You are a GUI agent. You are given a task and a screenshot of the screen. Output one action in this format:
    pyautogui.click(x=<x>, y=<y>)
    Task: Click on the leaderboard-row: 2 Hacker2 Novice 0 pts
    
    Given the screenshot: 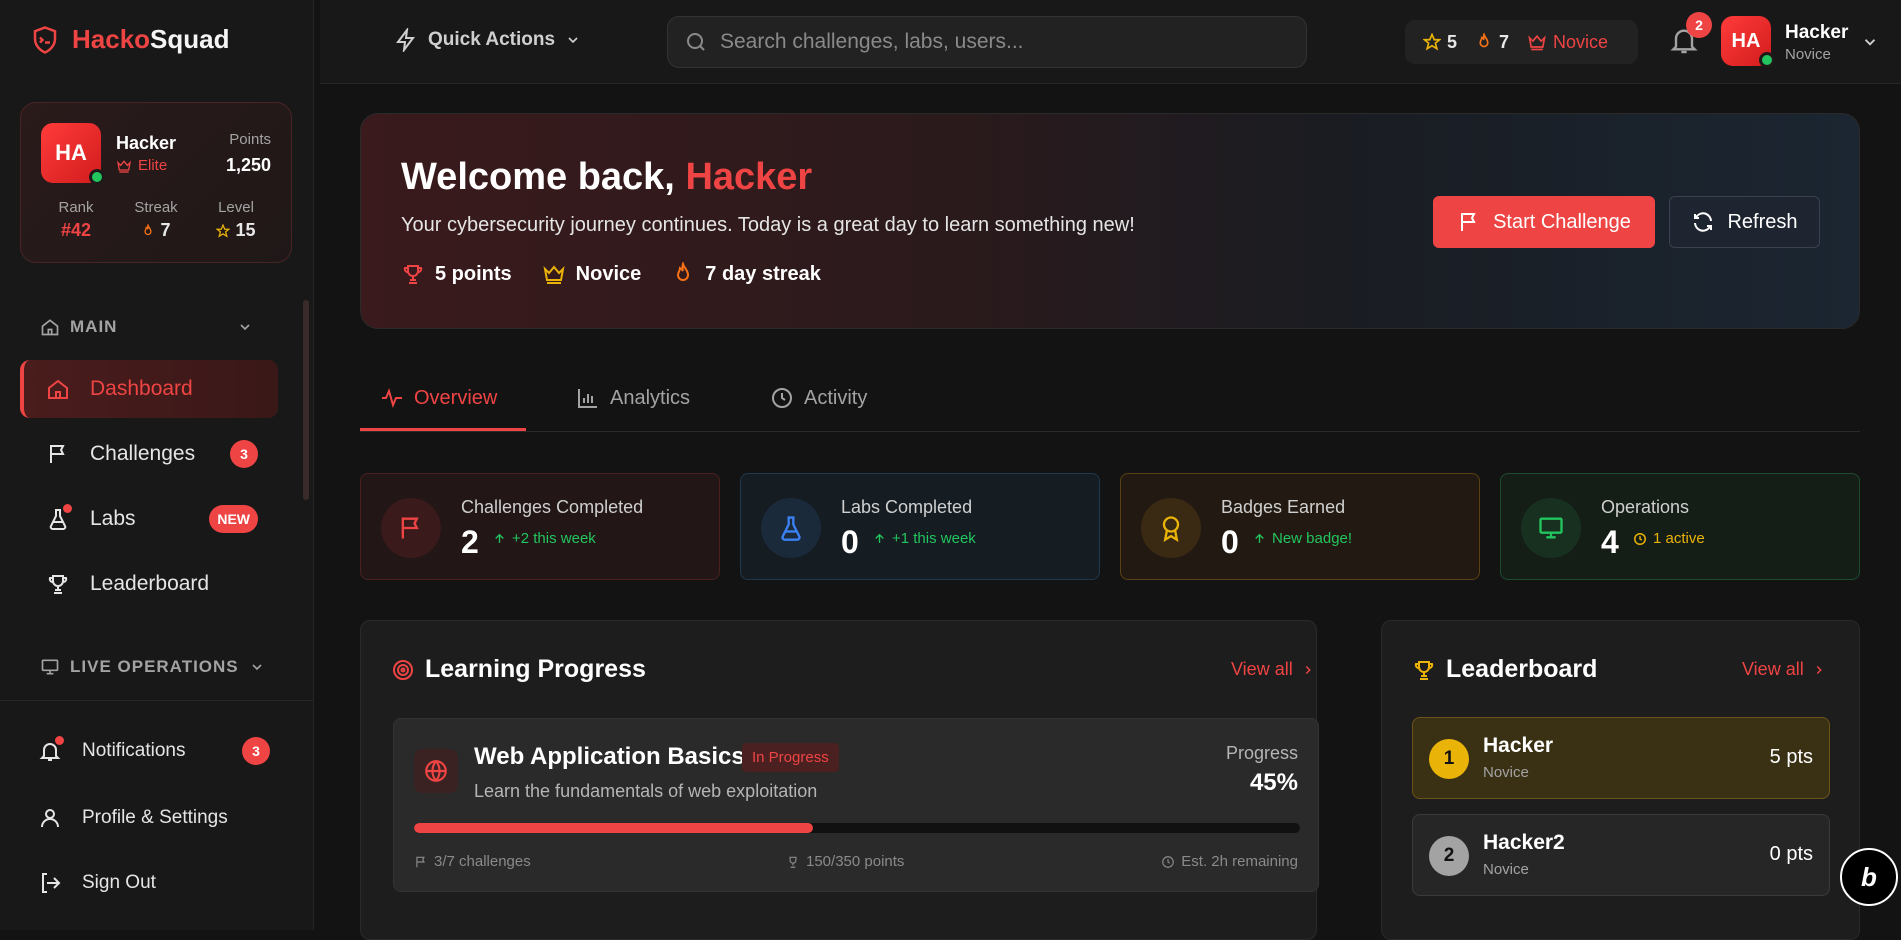 What is the action you would take?
    pyautogui.click(x=1621, y=855)
    